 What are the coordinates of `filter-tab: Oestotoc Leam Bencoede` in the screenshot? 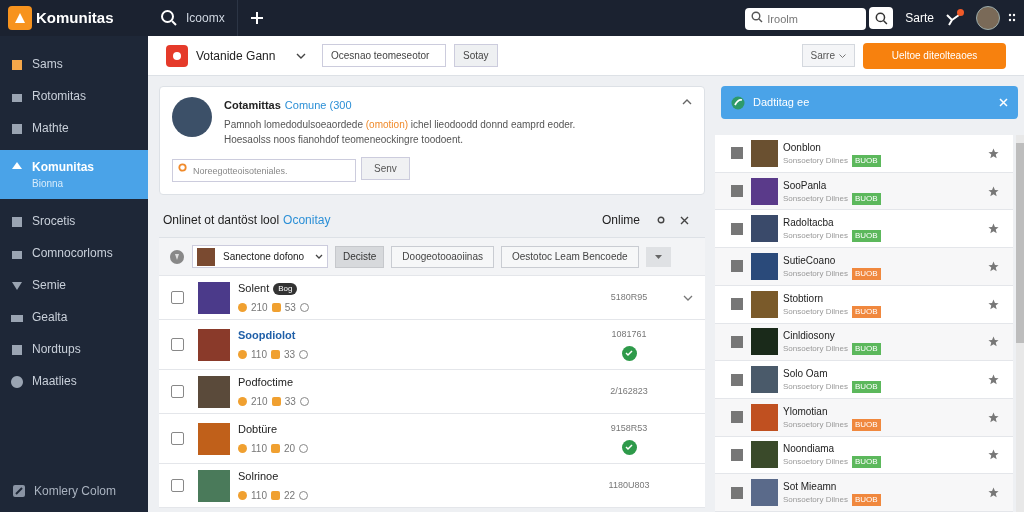 It's located at (570, 256).